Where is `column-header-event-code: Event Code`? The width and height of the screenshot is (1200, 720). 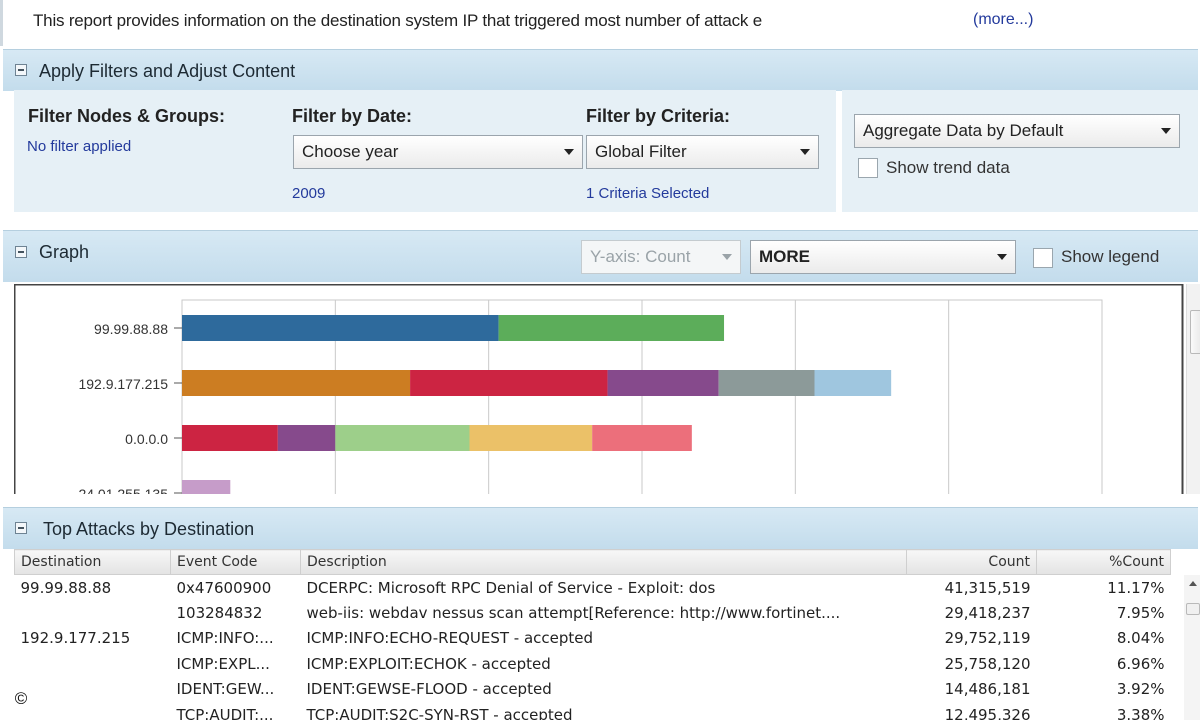 column-header-event-code: Event Code is located at coordinates (235, 562).